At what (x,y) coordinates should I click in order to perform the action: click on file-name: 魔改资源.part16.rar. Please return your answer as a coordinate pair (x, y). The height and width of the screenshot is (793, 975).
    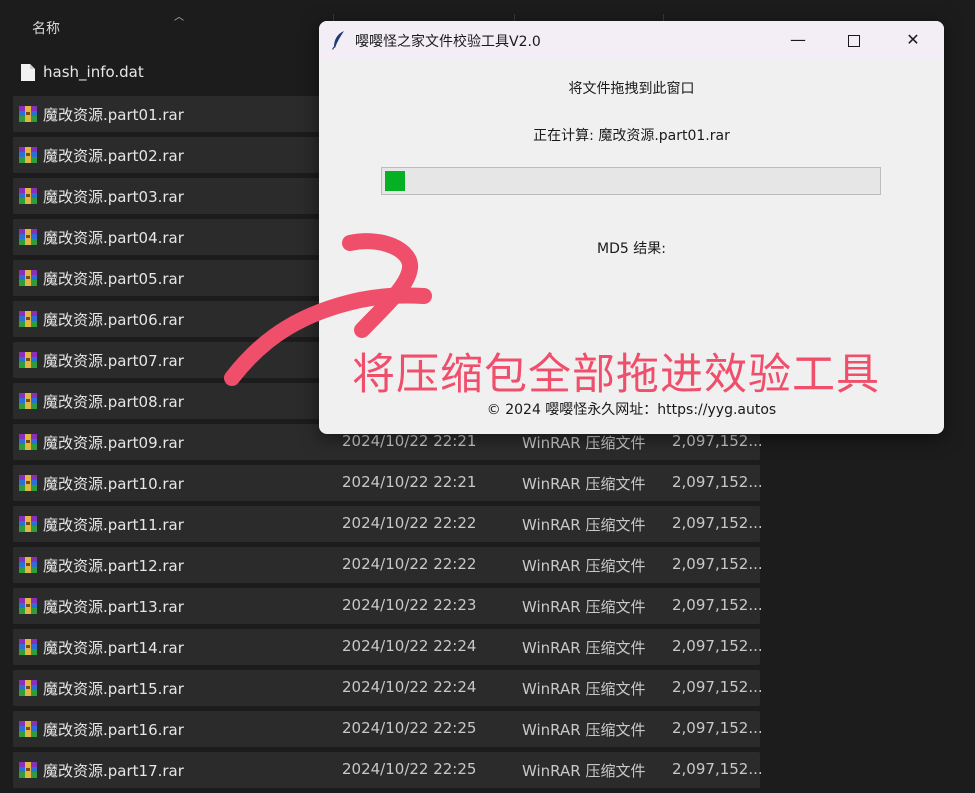
    Looking at the image, I should click on (113, 730).